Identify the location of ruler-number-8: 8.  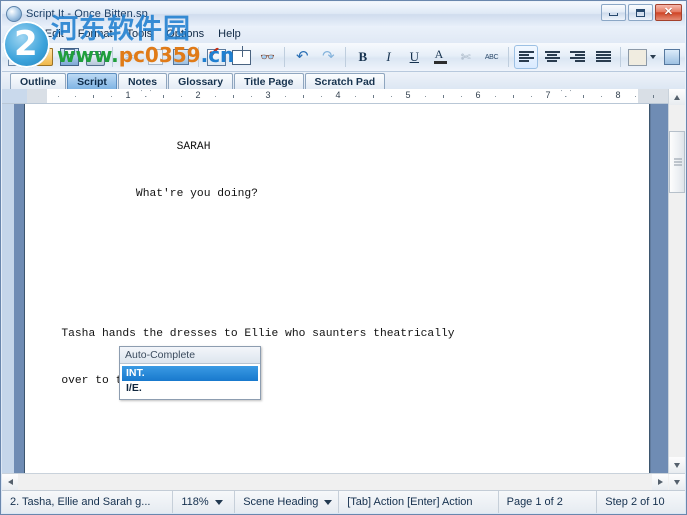
(618, 95).